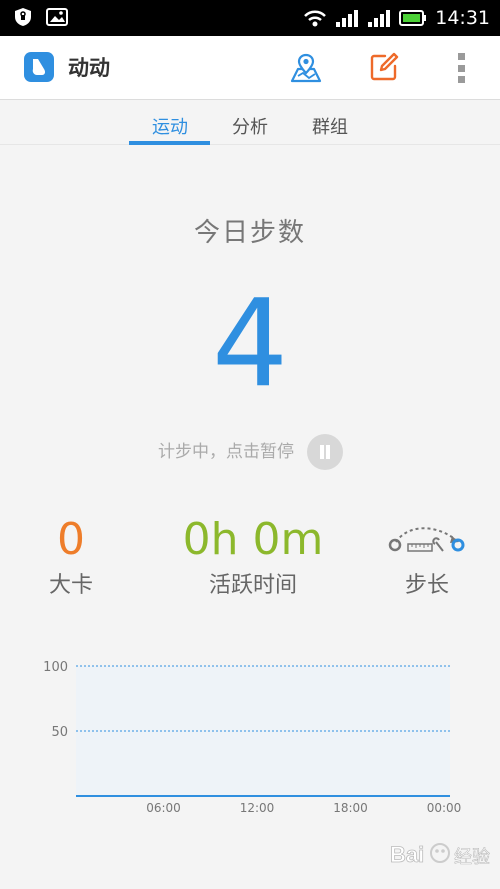 The height and width of the screenshot is (889, 500). Describe the element at coordinates (315, 18) in the screenshot. I see `wifi-icon` at that location.